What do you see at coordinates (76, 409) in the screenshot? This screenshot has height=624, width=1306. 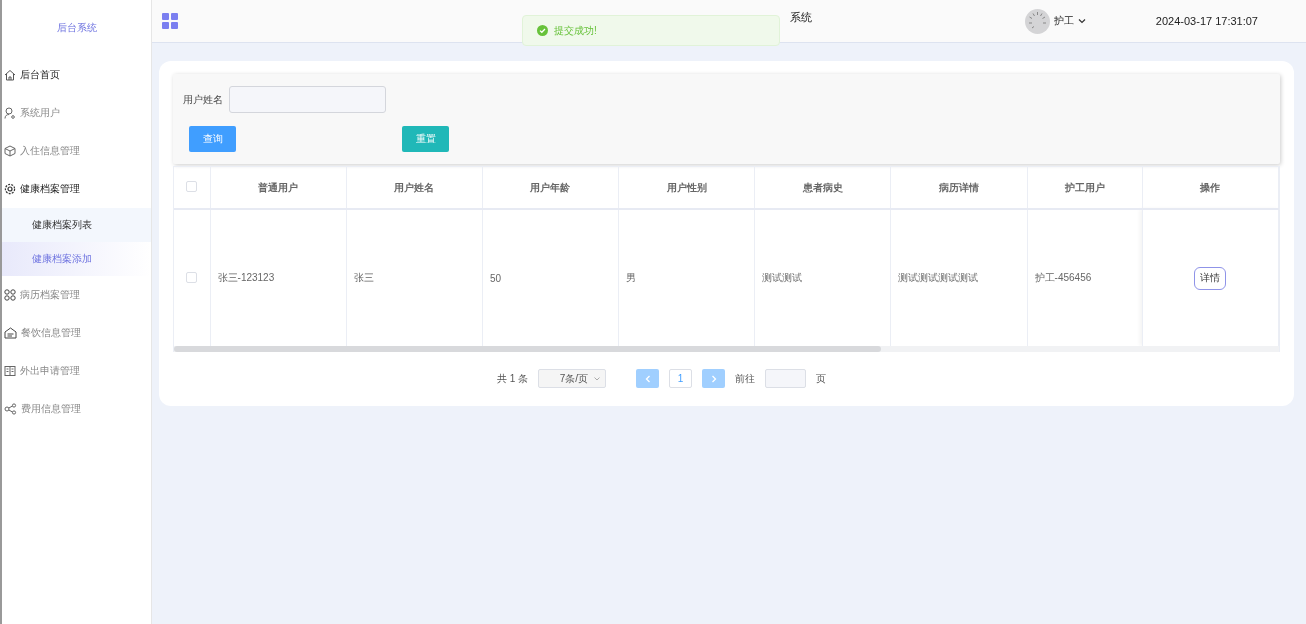 I see `sidebar-item: 费用信息管理` at bounding box center [76, 409].